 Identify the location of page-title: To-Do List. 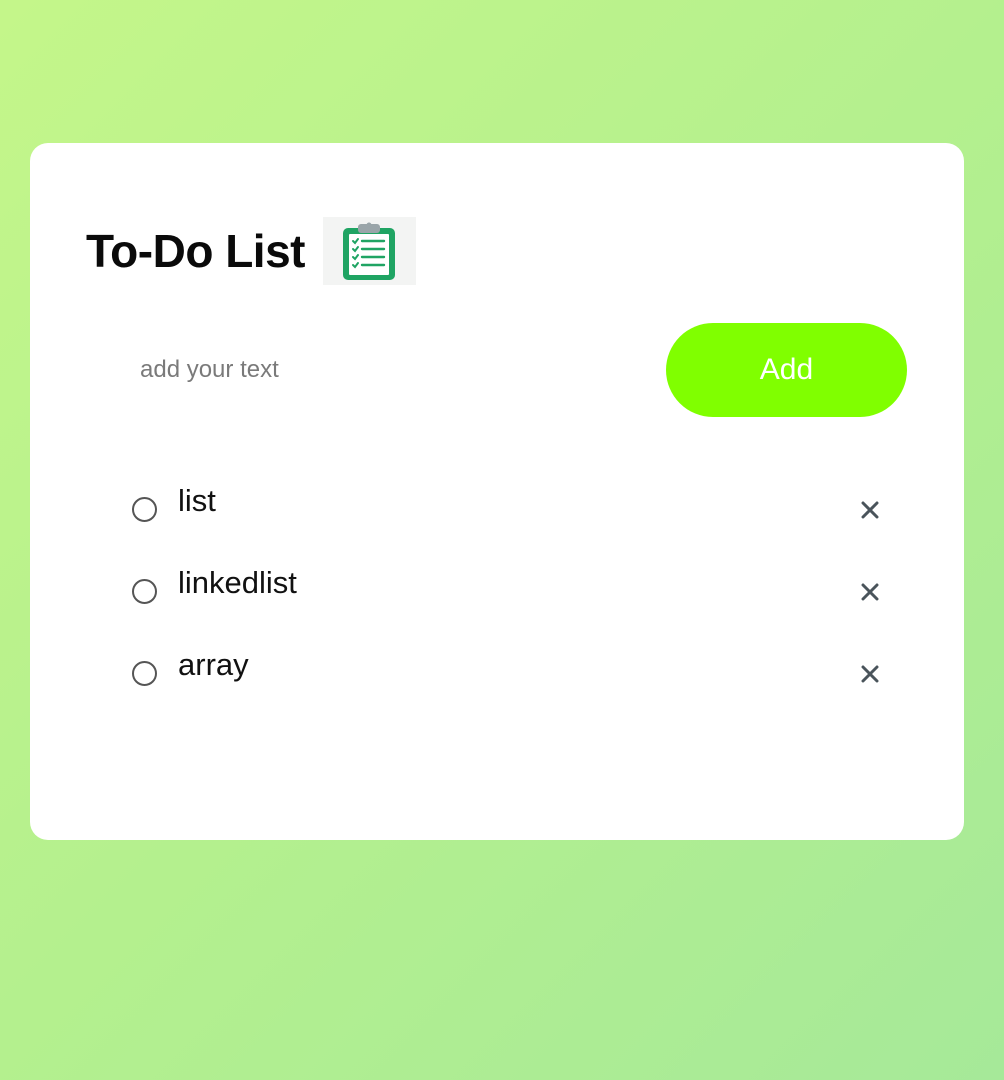
(195, 251).